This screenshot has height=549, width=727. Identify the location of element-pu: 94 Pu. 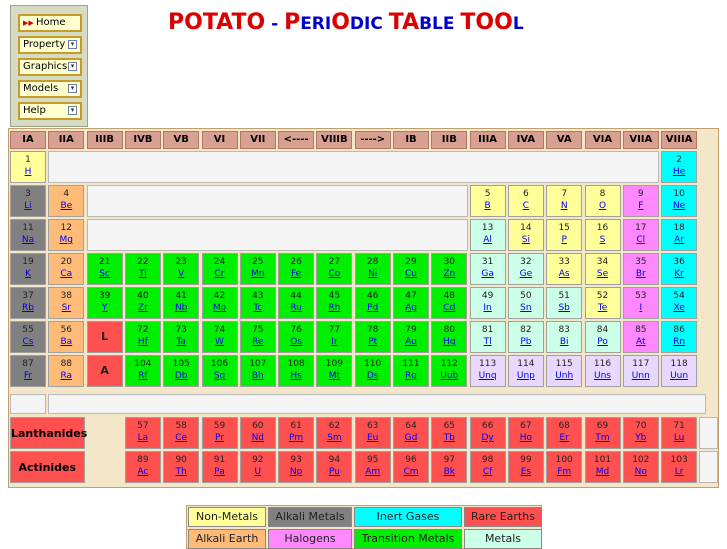
(334, 467).